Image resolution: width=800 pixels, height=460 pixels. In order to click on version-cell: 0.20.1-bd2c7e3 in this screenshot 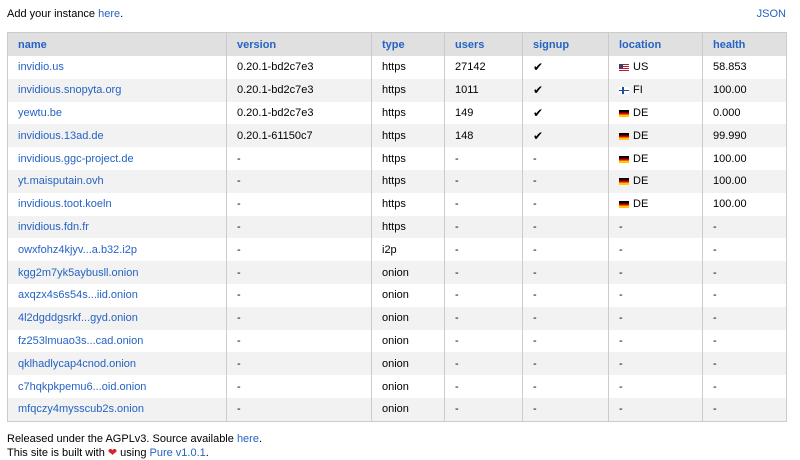, I will do `click(299, 90)`.